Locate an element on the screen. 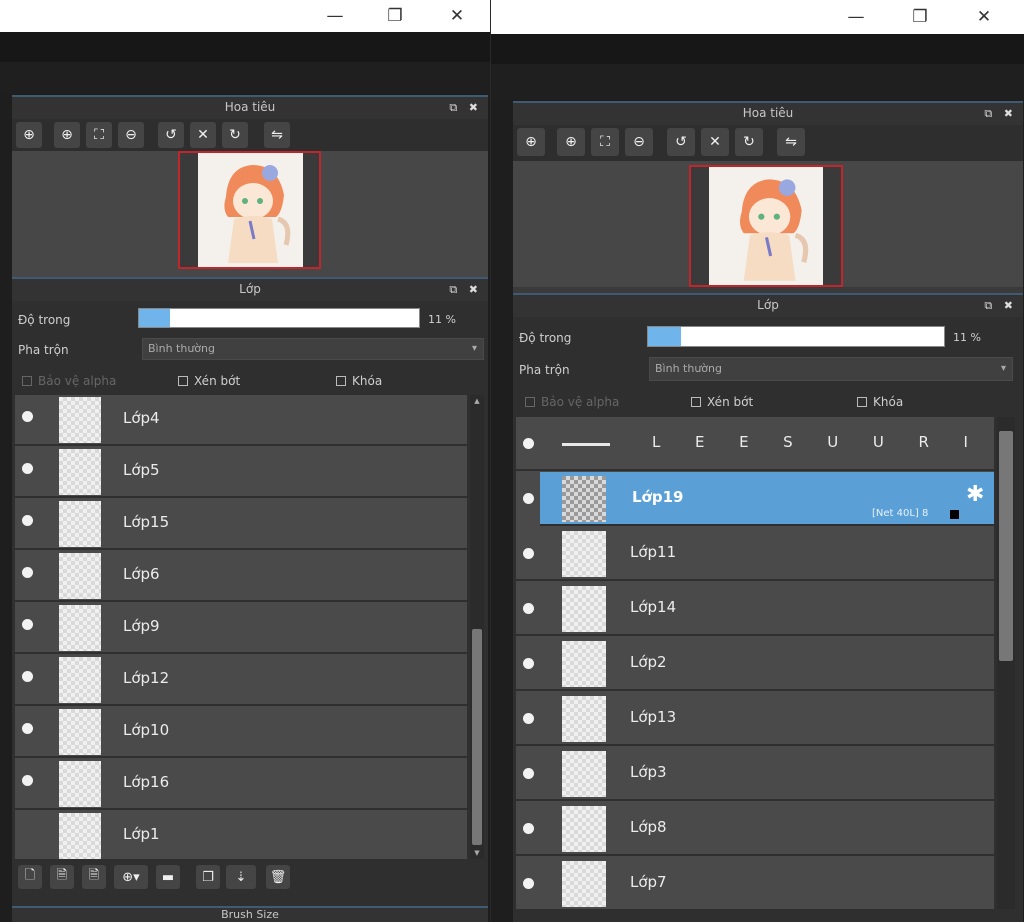  merge-down-button: ⇣ is located at coordinates (241, 877).